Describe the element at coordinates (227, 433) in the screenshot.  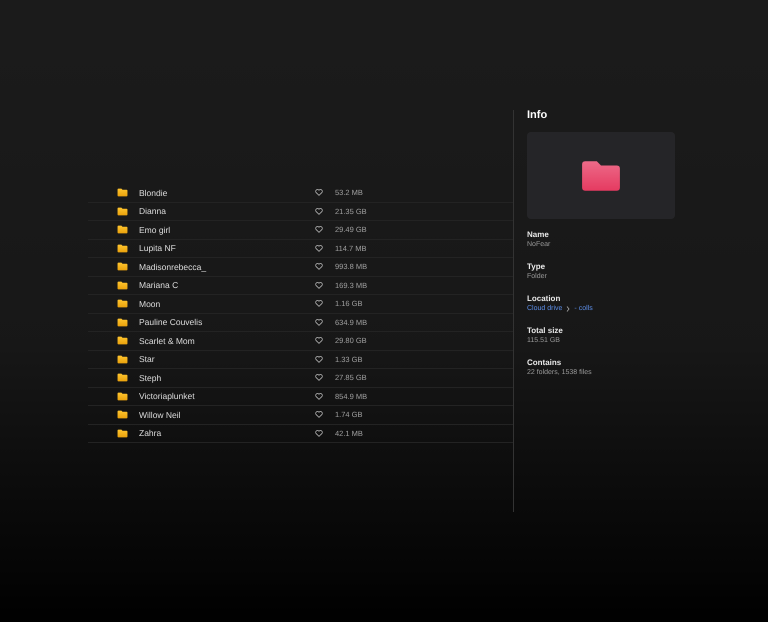
I see `folder-name: Zahra` at that location.